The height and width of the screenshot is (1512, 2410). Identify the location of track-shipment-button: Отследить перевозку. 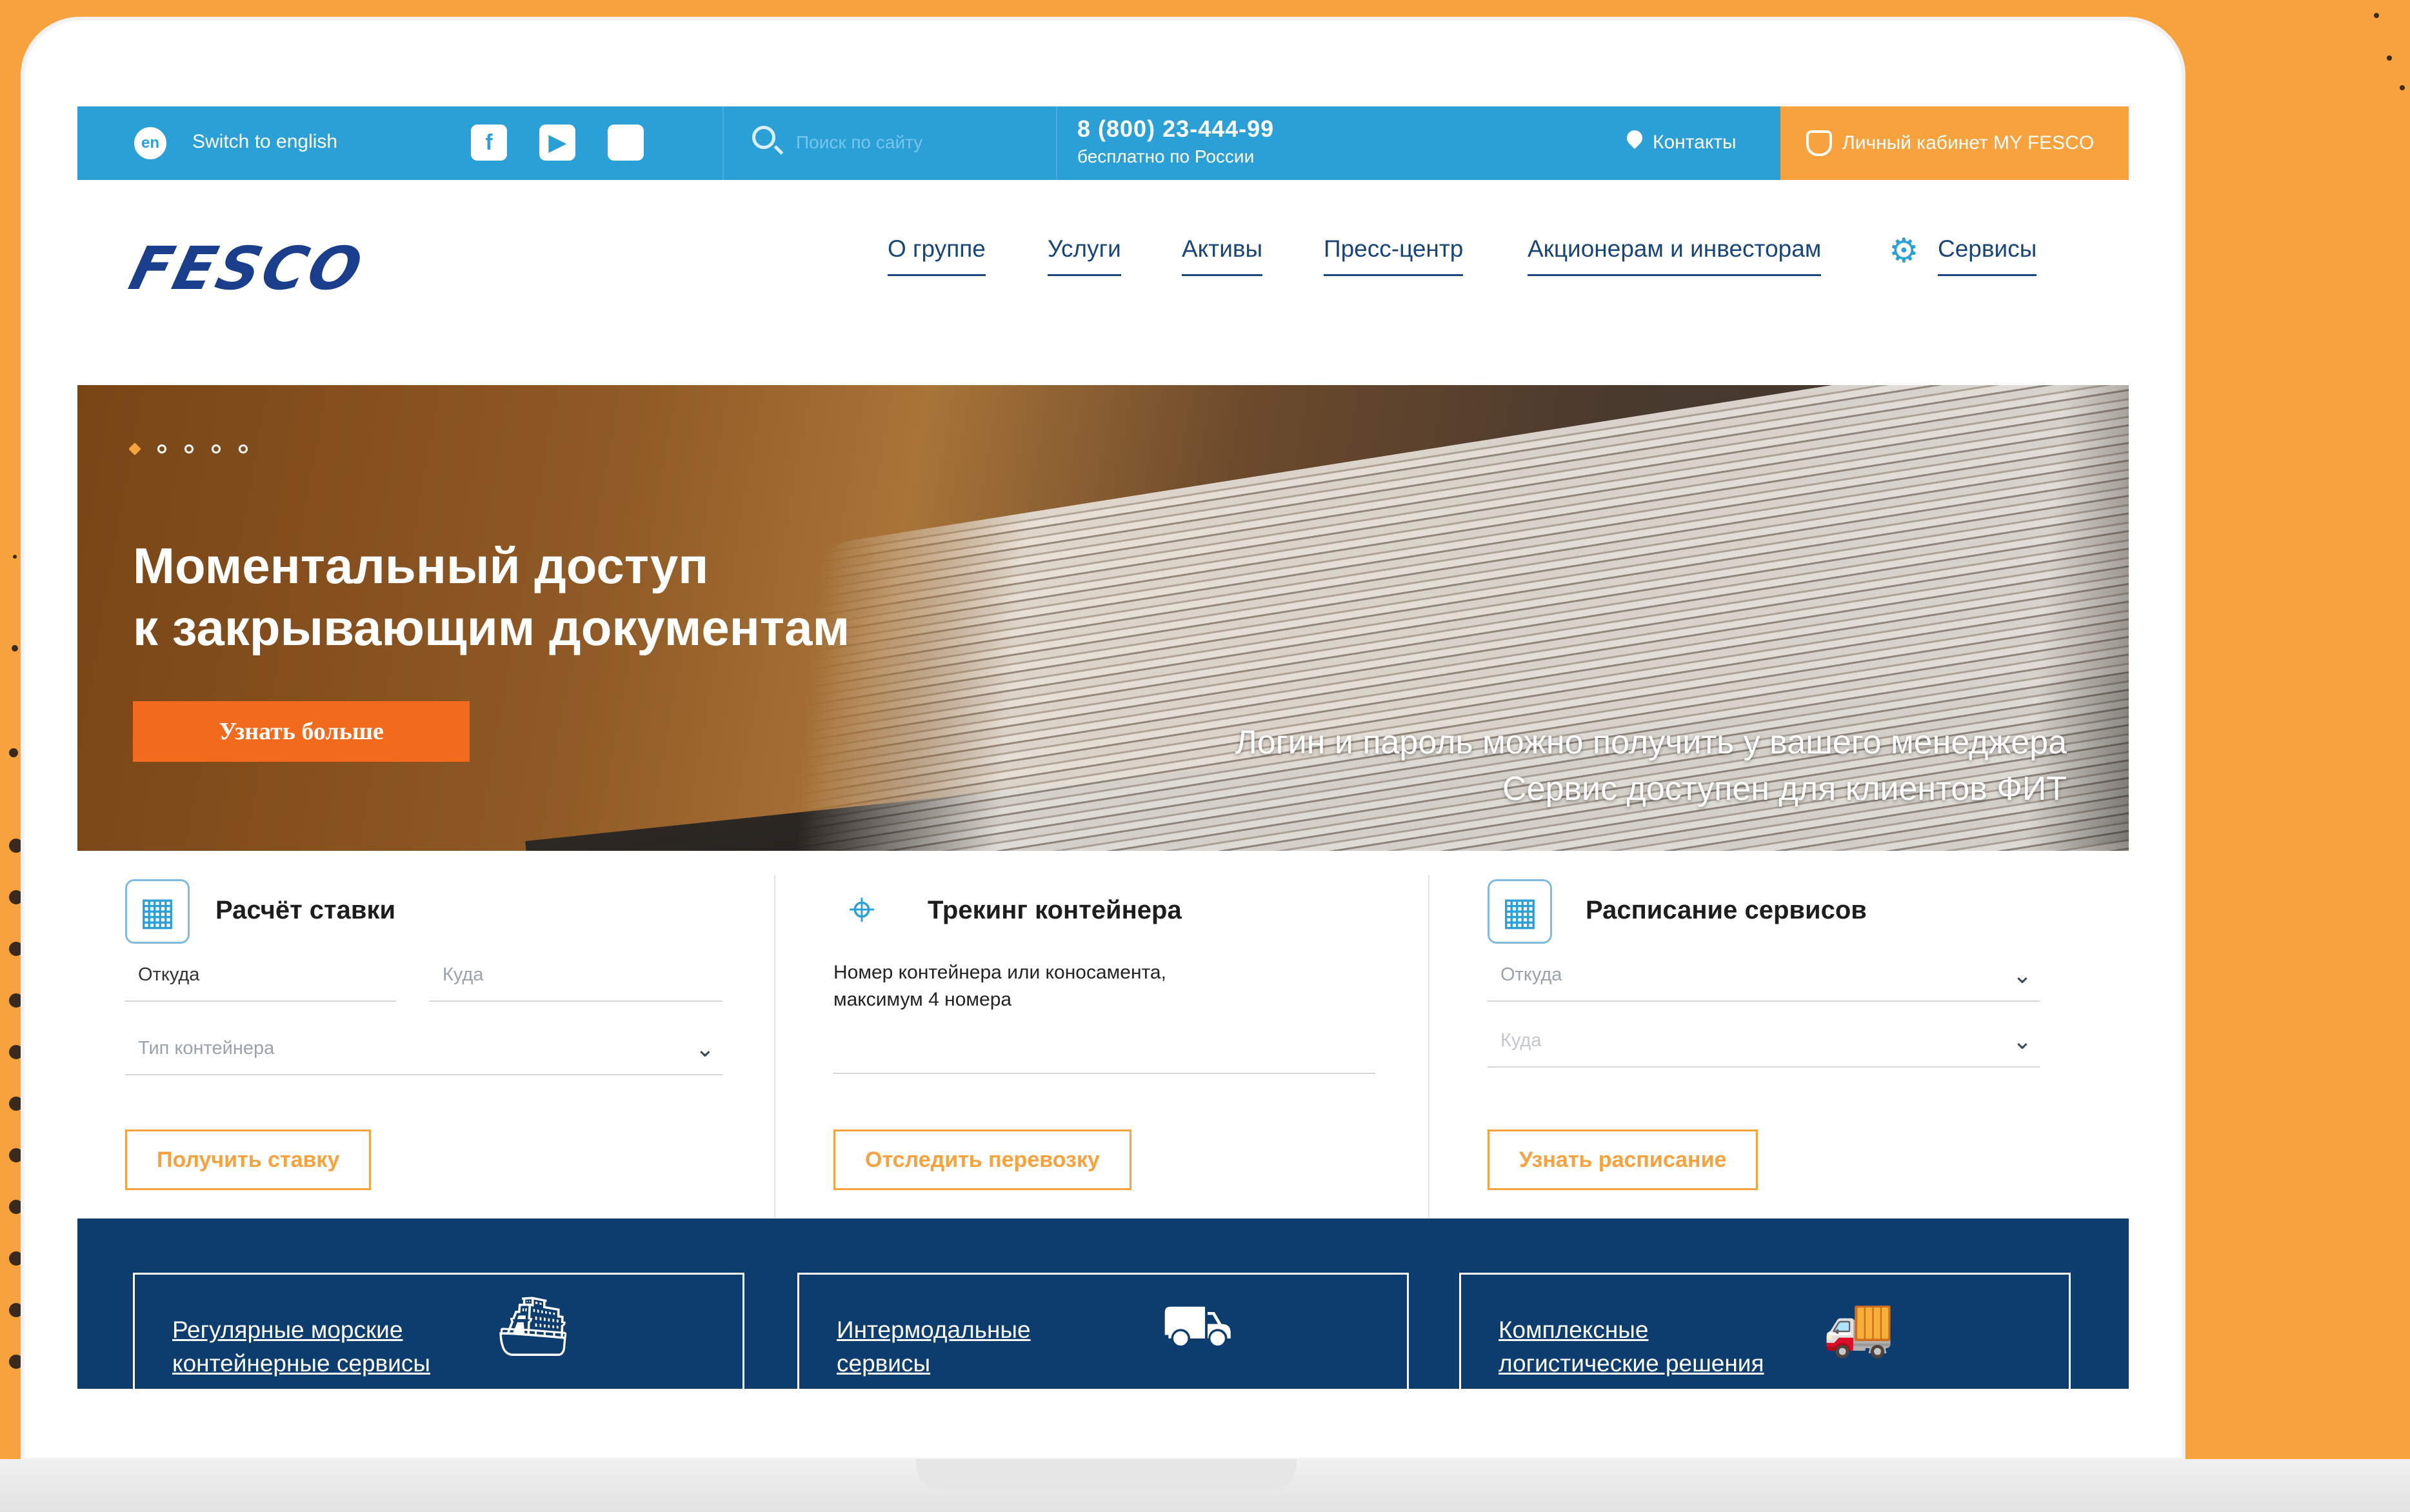
(982, 1159).